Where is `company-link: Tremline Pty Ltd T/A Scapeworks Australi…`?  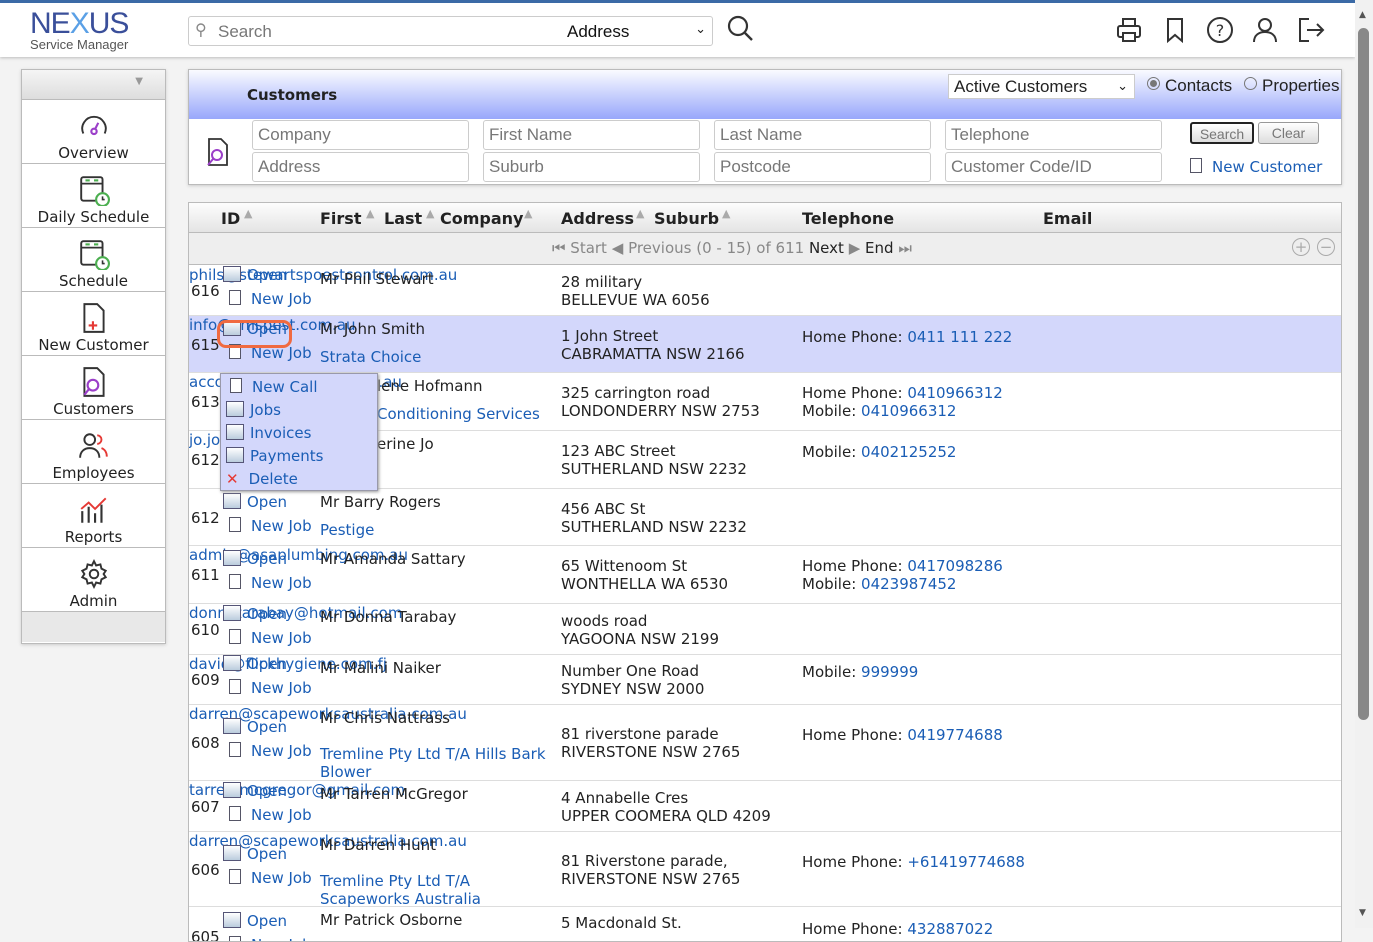 company-link: Tremline Pty Ltd T/A Scapeworks Australi… is located at coordinates (437, 890).